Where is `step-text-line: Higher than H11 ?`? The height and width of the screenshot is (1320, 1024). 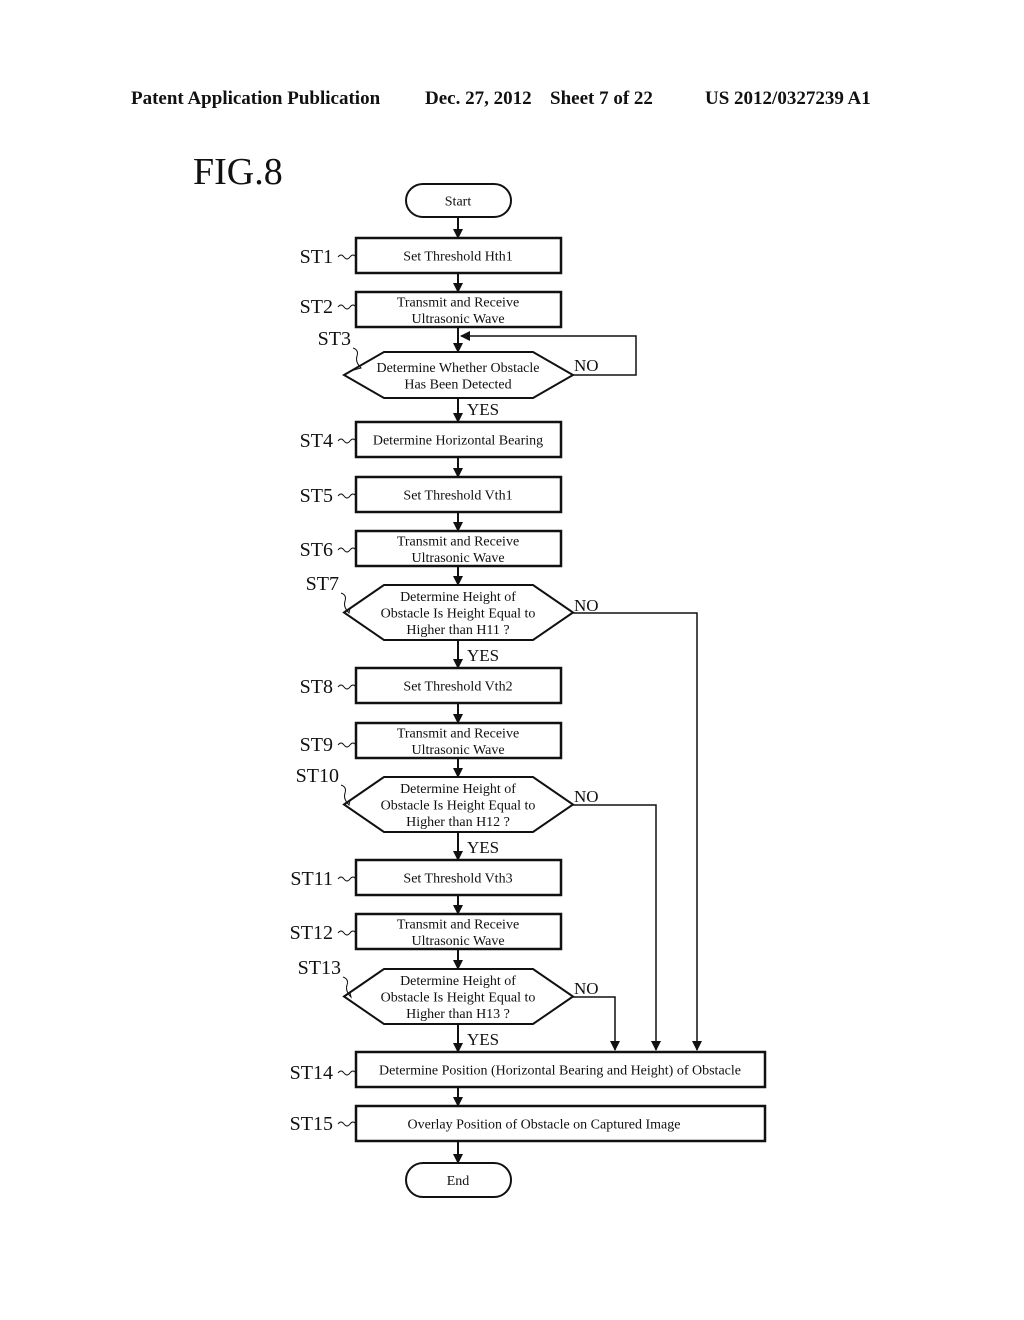 step-text-line: Higher than H11 ? is located at coordinates (457, 630).